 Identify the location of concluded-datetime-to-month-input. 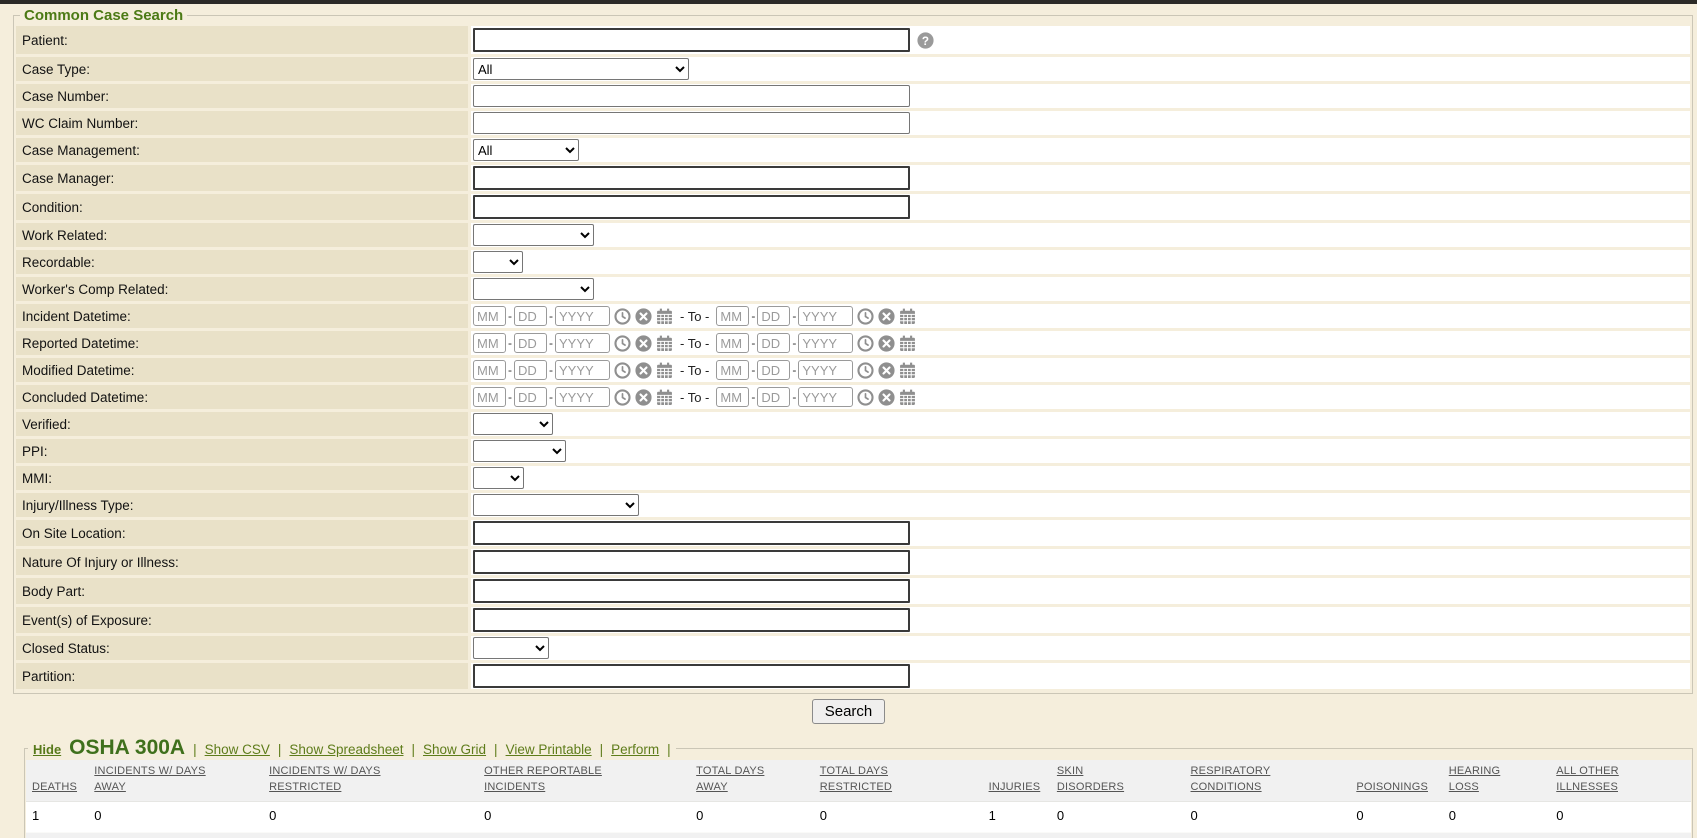
(733, 397).